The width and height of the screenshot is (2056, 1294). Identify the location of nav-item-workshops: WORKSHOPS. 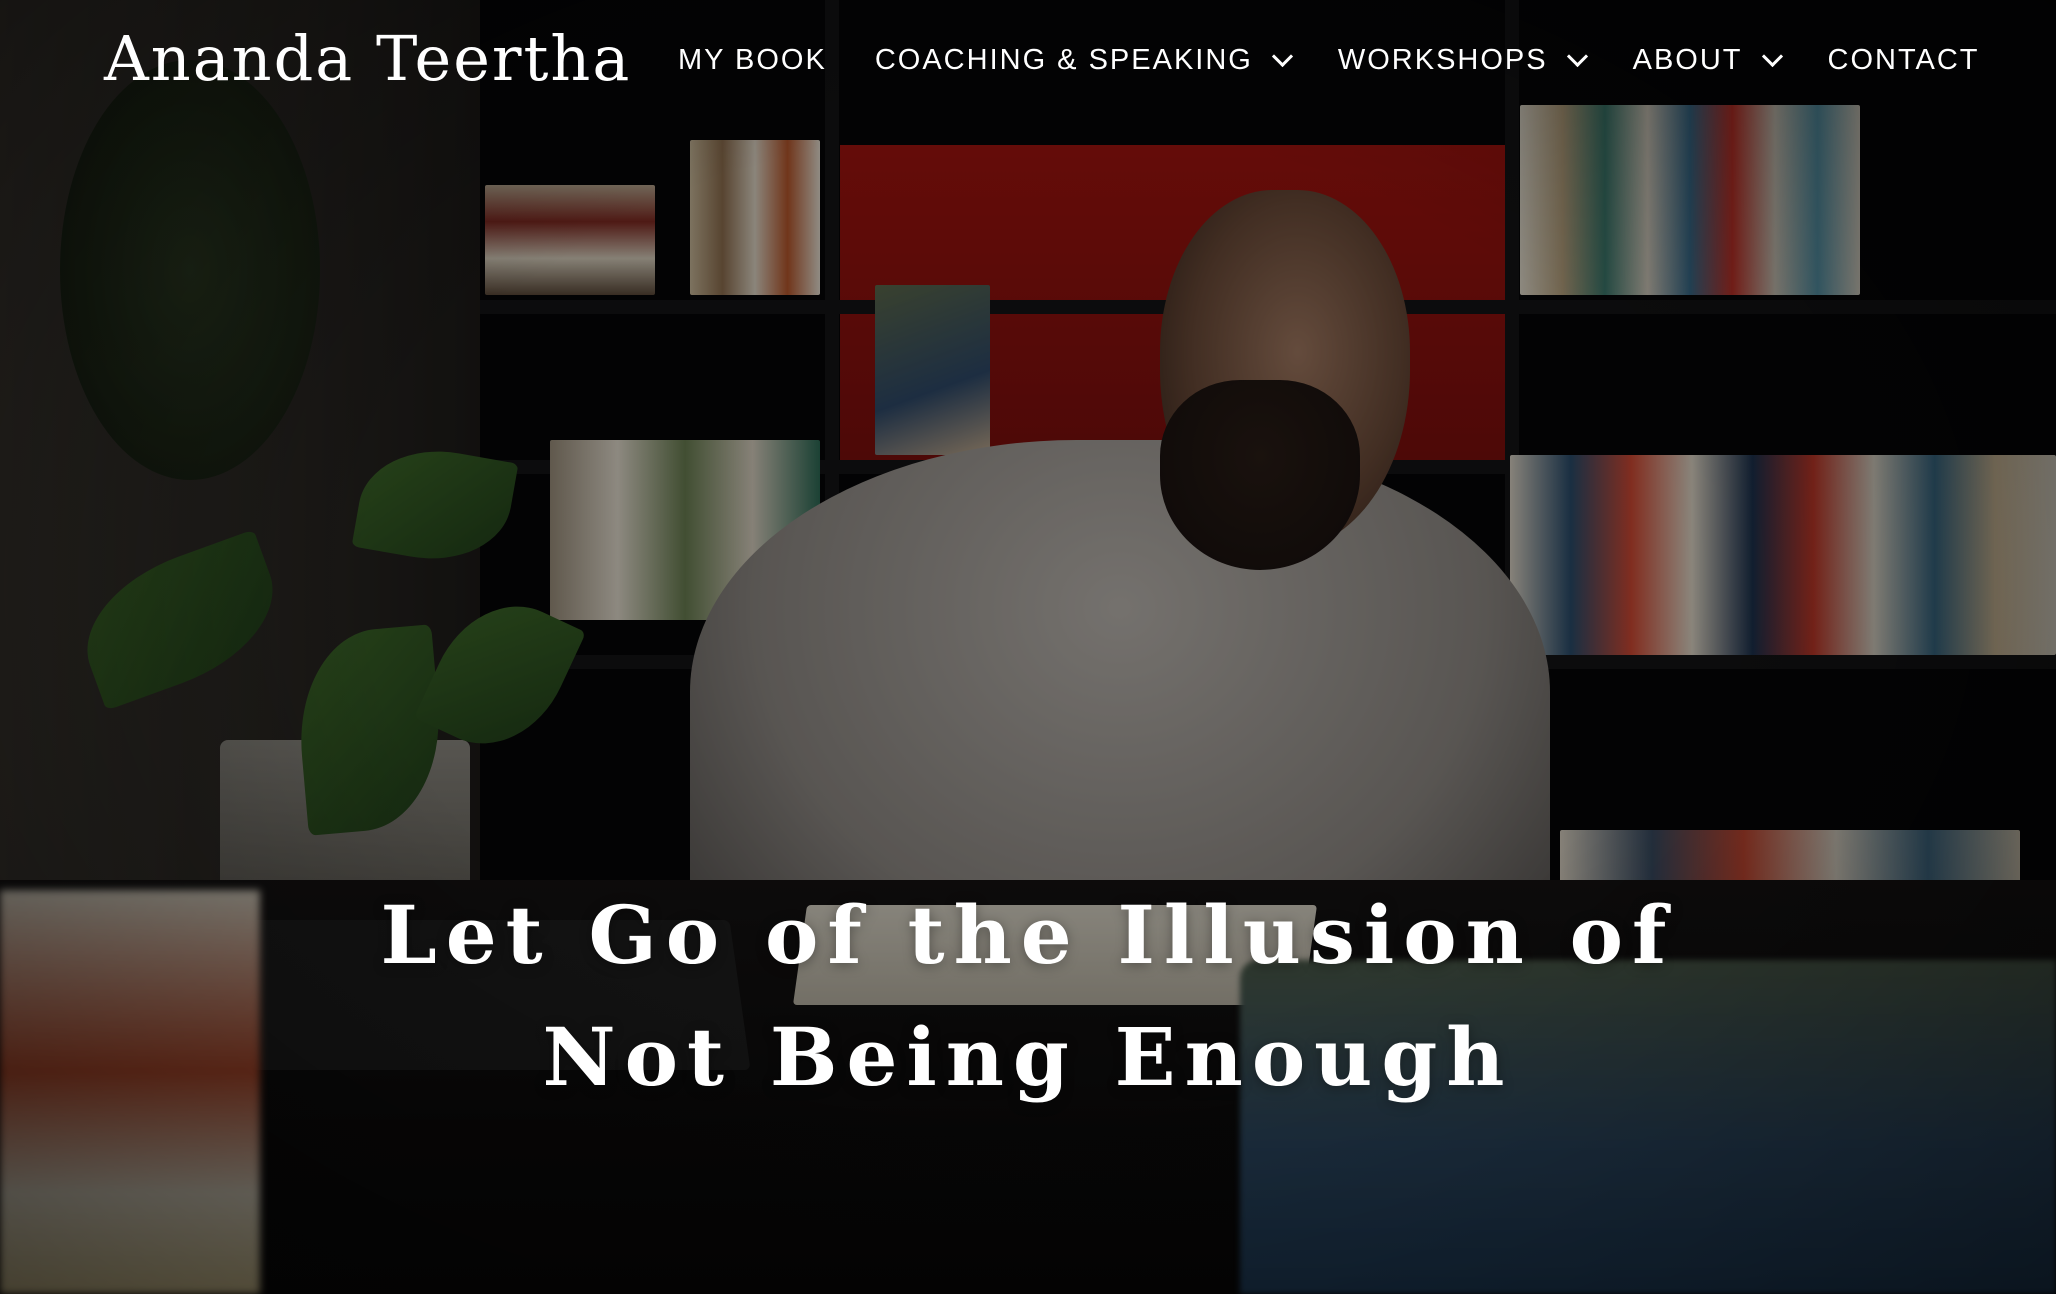
(1462, 60).